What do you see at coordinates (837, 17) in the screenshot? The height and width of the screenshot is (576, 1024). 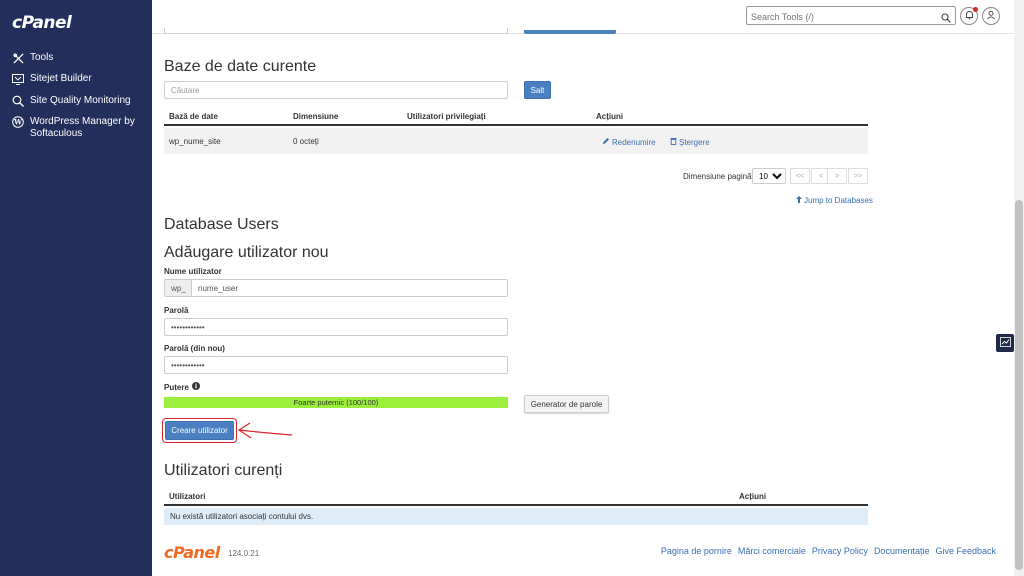 I see `search-tools-input` at bounding box center [837, 17].